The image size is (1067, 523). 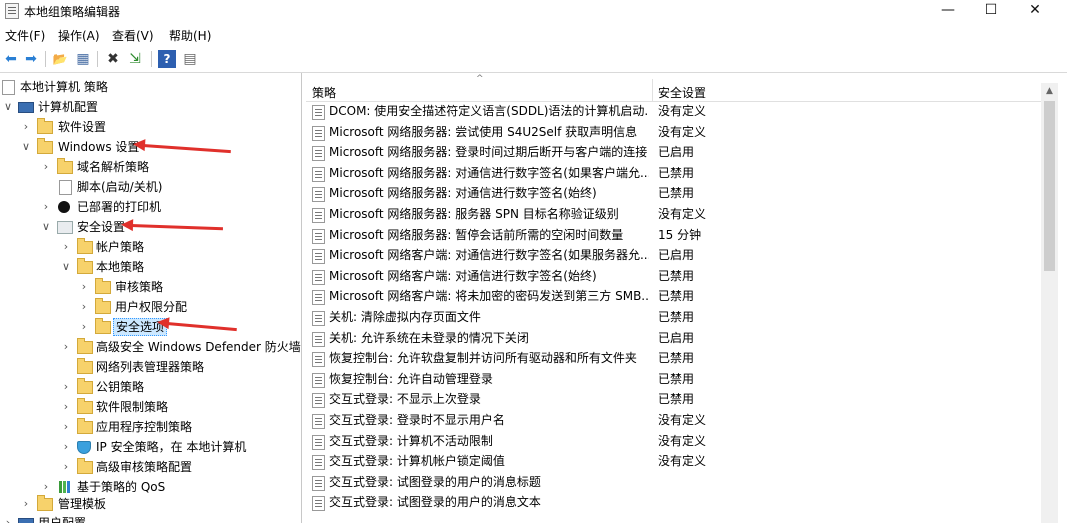 What do you see at coordinates (8, 87) in the screenshot?
I see `policy-icon` at bounding box center [8, 87].